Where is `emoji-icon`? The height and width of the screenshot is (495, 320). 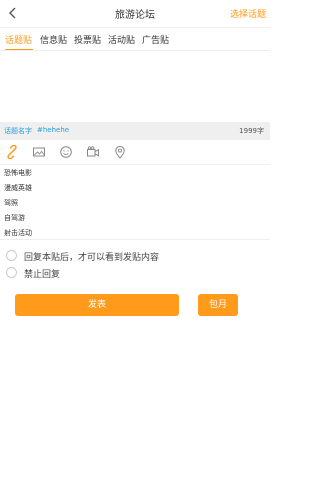
emoji-icon is located at coordinates (66, 152).